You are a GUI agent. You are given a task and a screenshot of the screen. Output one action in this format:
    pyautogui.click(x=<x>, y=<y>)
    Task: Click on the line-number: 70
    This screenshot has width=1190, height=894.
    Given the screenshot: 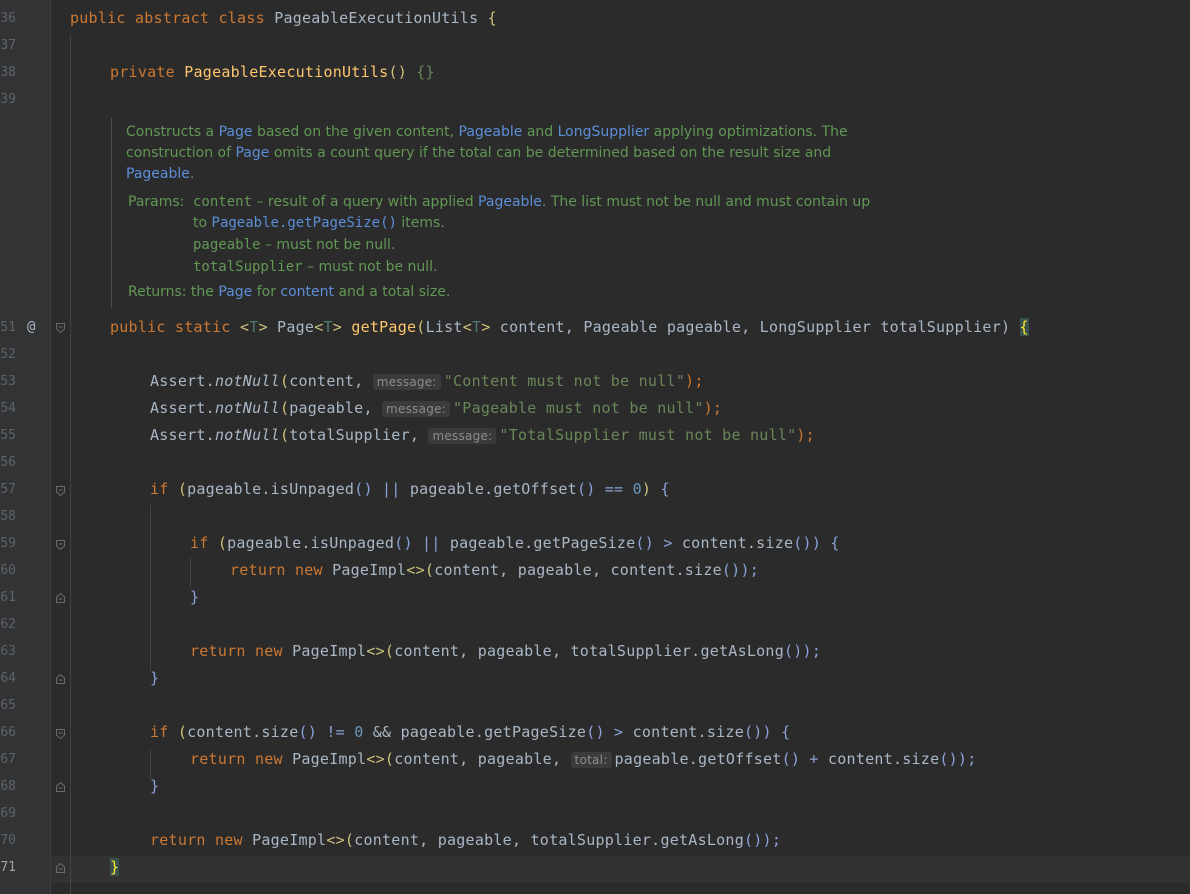 What is the action you would take?
    pyautogui.click(x=8, y=840)
    